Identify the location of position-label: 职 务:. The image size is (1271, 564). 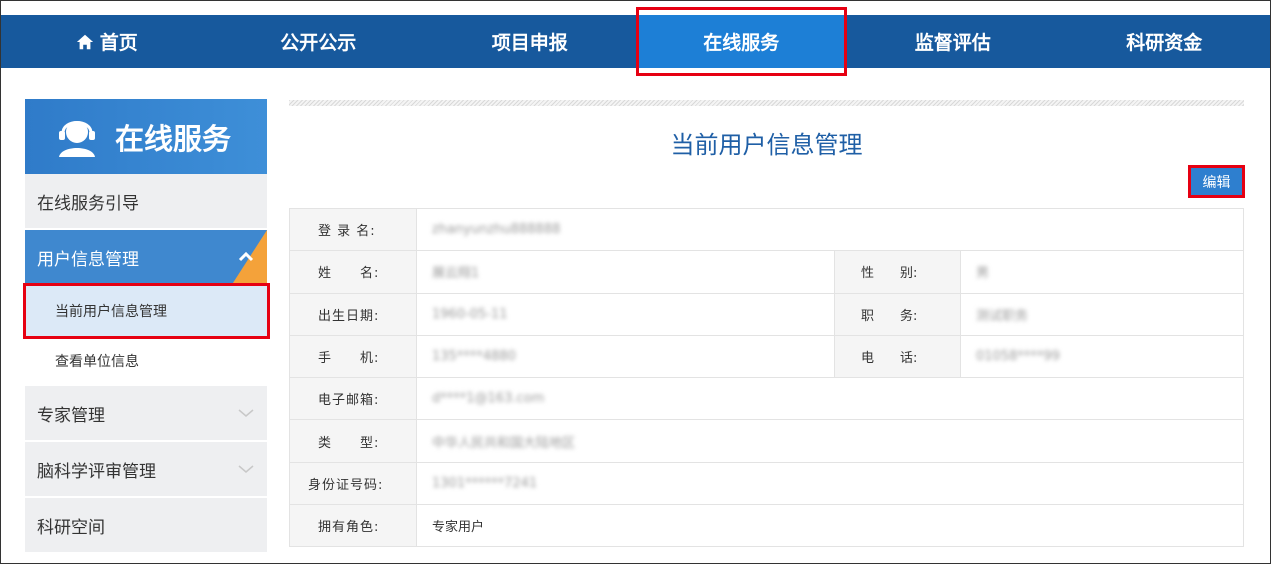
(897, 314).